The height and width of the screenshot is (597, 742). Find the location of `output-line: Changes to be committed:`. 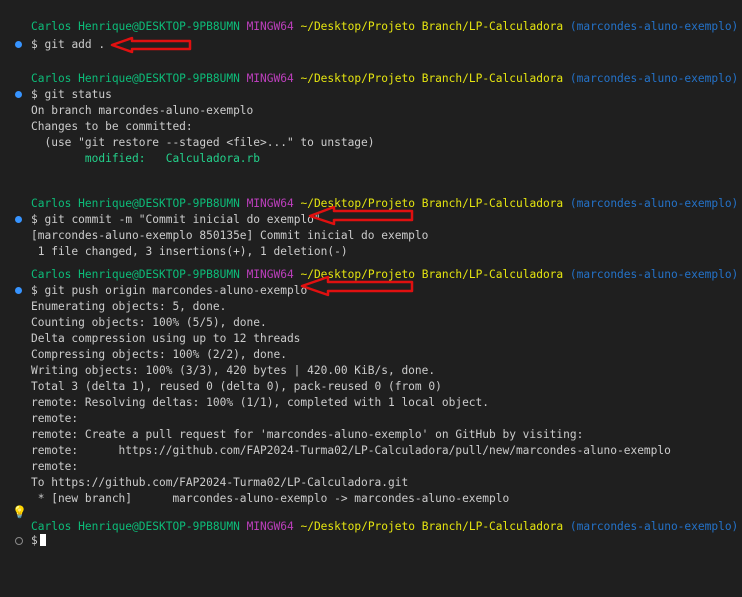

output-line: Changes to be committed: is located at coordinates (371, 127).